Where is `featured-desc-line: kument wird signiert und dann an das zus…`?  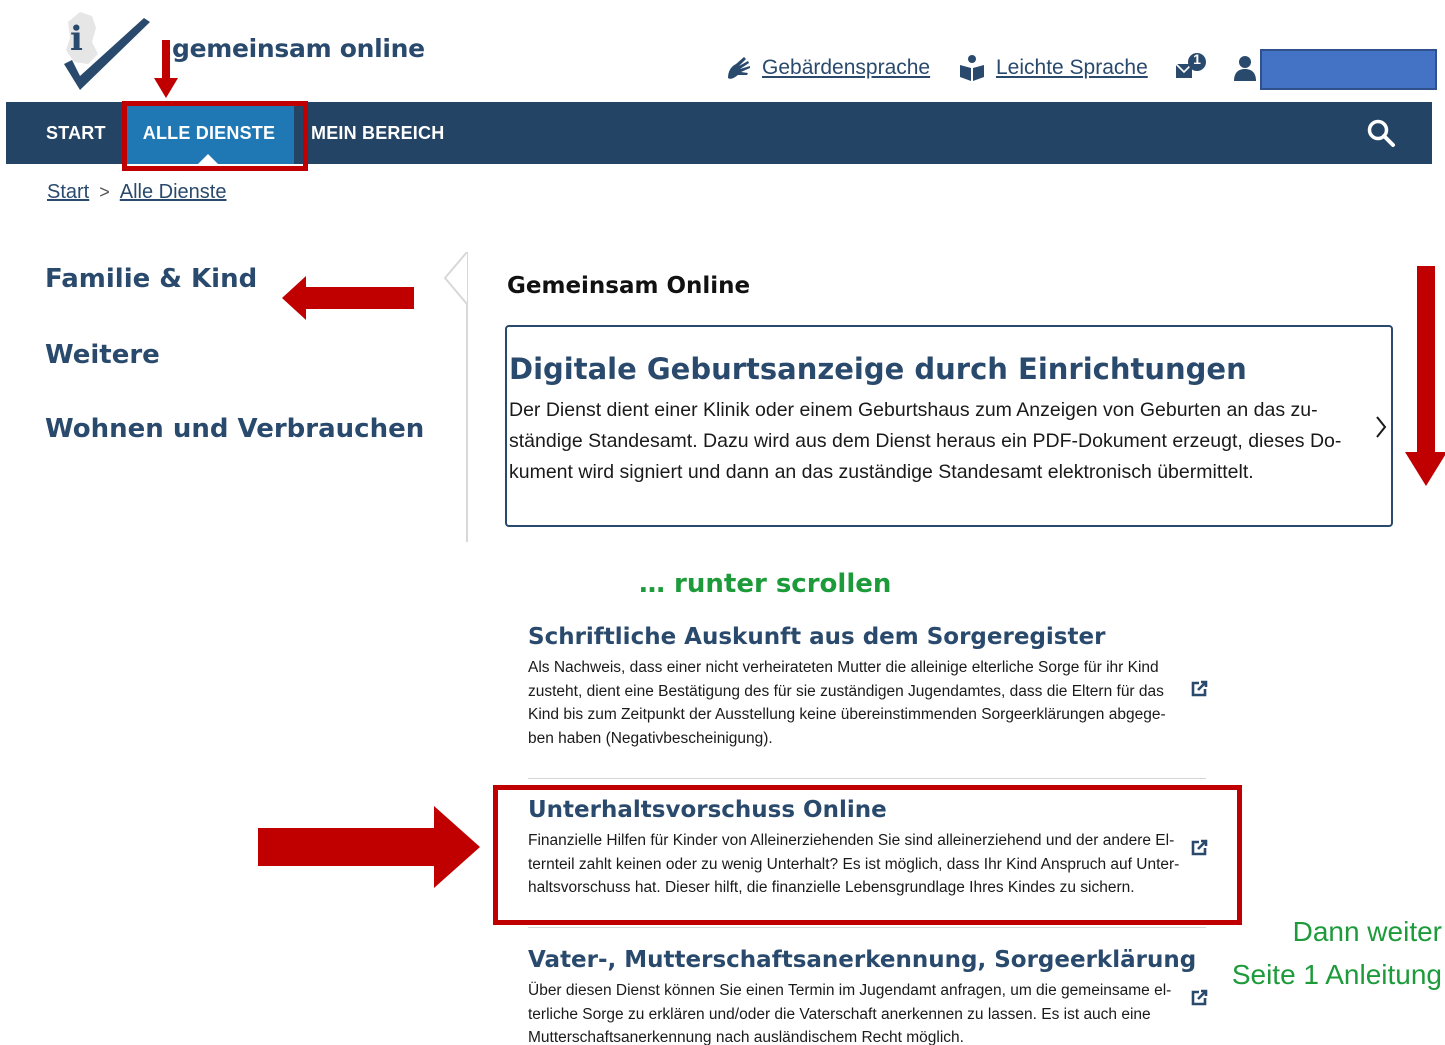
featured-desc-line: kument wird signiert und dann an das zus… is located at coordinates (881, 472).